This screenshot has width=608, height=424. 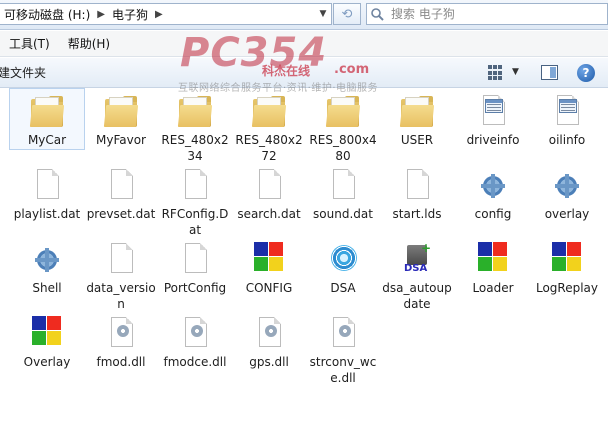 I want to click on file-item: oilinfo, so click(x=567, y=118).